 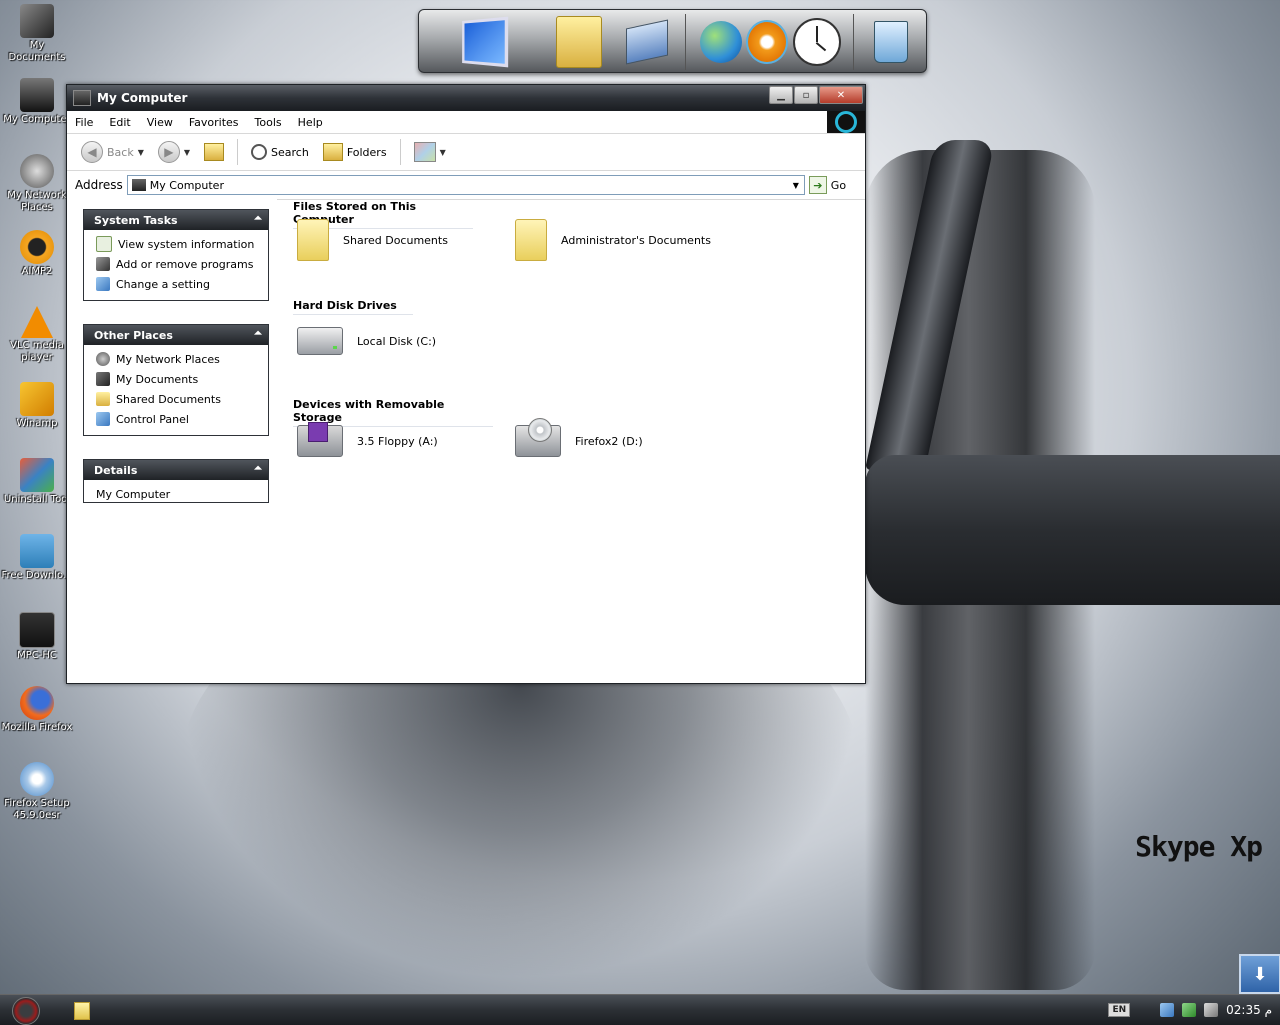 I want to click on item-label: Shared Documents, so click(x=395, y=240).